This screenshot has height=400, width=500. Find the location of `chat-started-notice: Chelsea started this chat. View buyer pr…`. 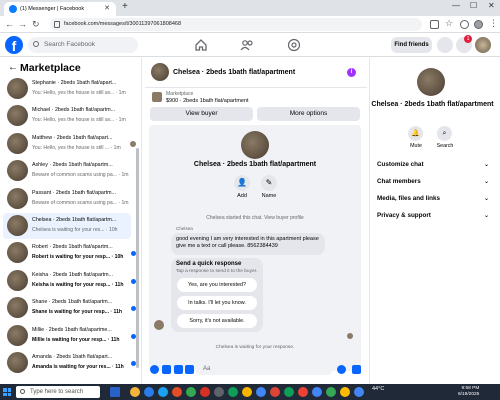

chat-started-notice: Chelsea started this chat. View buyer pr… is located at coordinates (255, 218).